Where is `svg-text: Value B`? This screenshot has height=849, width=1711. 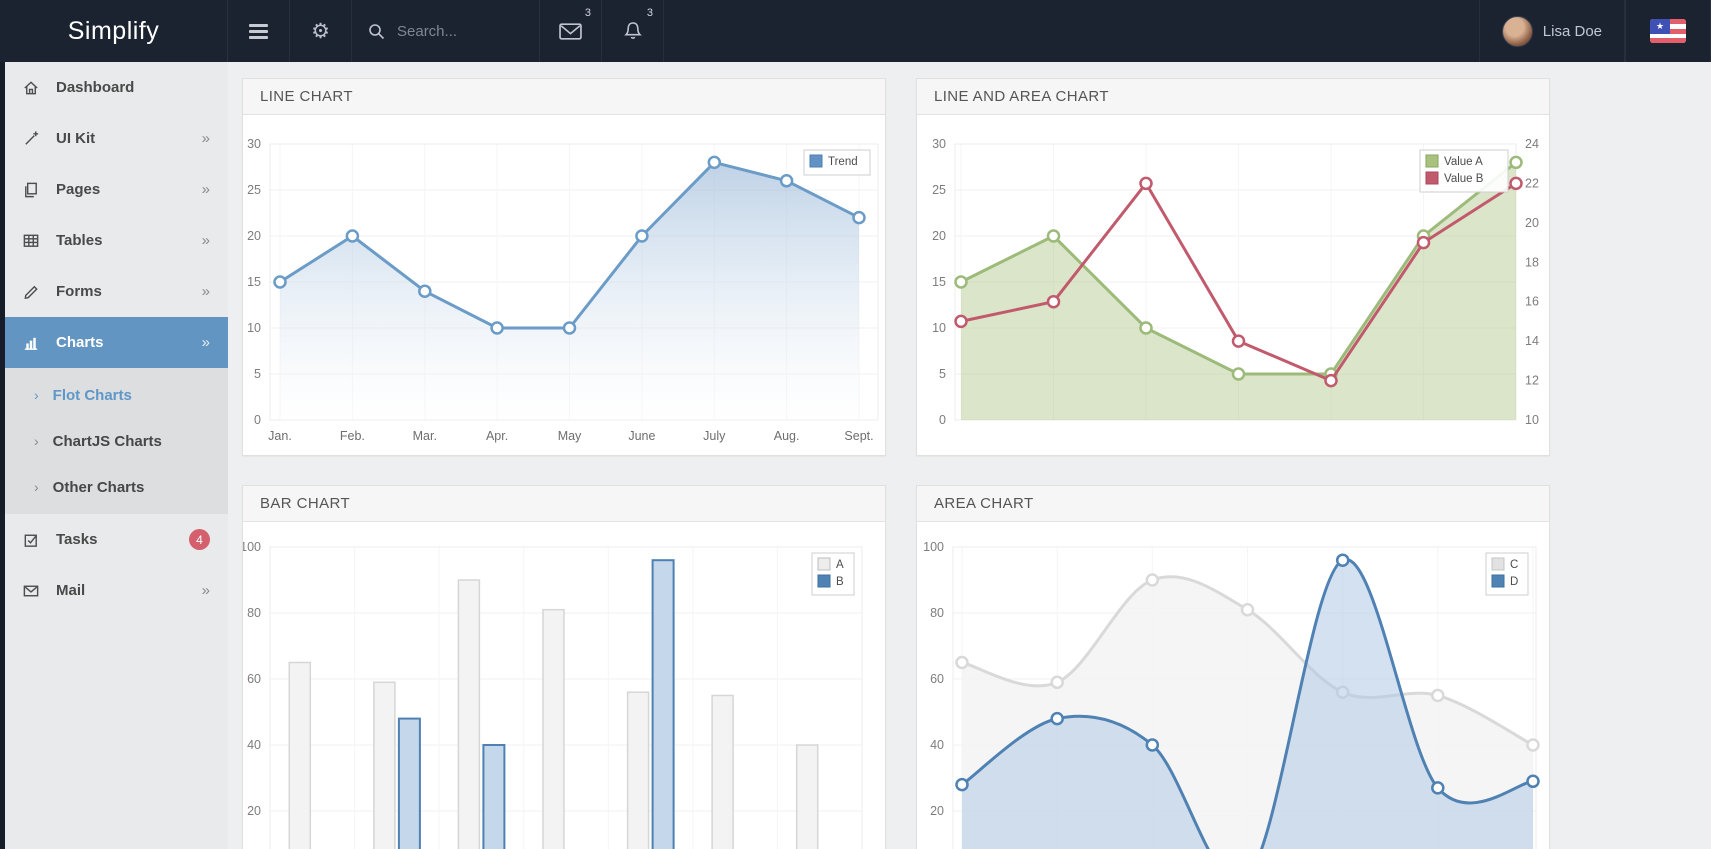 svg-text: Value B is located at coordinates (1464, 179).